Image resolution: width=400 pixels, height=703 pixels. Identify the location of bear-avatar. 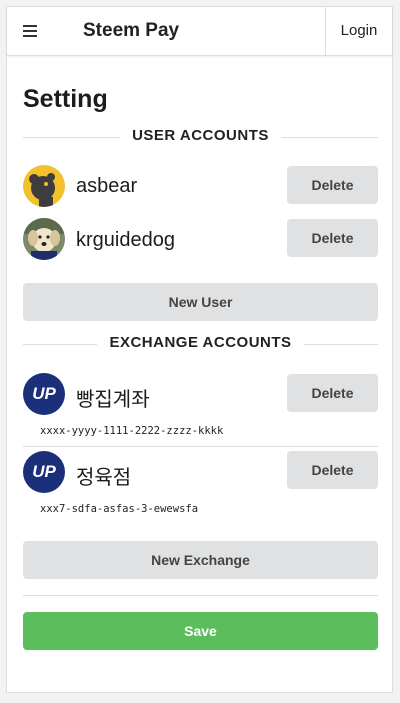
(44, 186).